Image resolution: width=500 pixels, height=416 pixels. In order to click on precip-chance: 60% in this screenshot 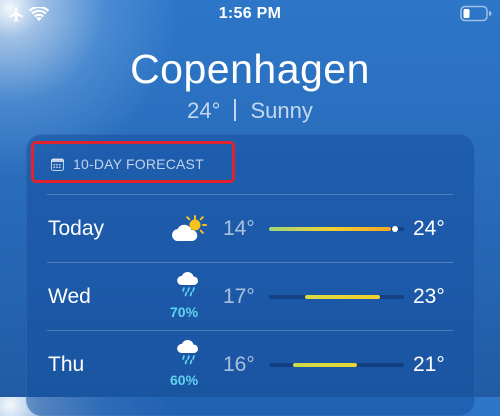, I will do `click(184, 380)`.